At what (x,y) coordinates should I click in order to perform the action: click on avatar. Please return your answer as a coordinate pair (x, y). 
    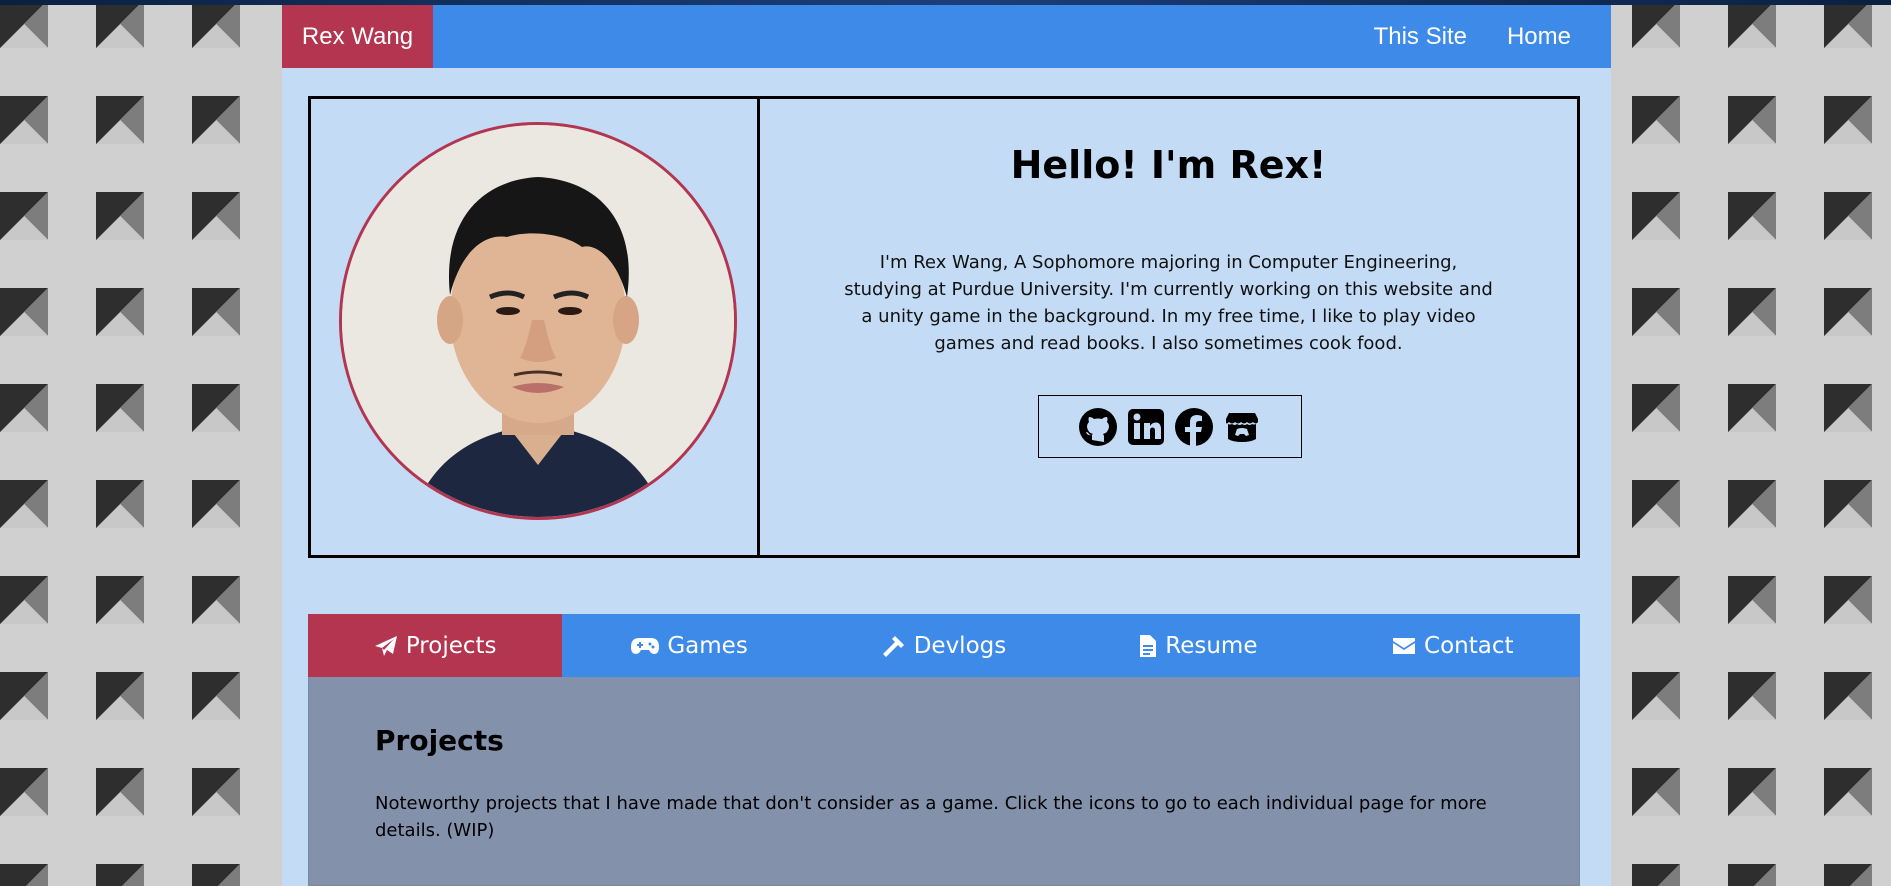
    Looking at the image, I should click on (538, 321).